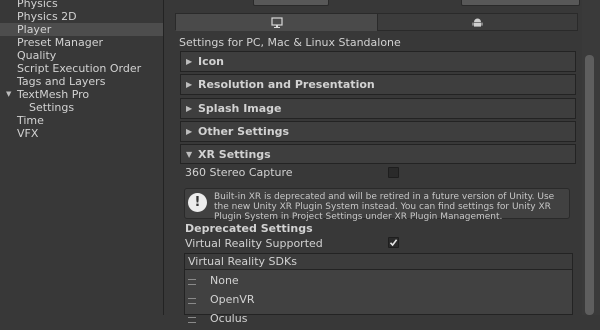 The width and height of the screenshot is (600, 330). Describe the element at coordinates (27, 133) in the screenshot. I see `sidebar-item-vfx: VFX` at that location.